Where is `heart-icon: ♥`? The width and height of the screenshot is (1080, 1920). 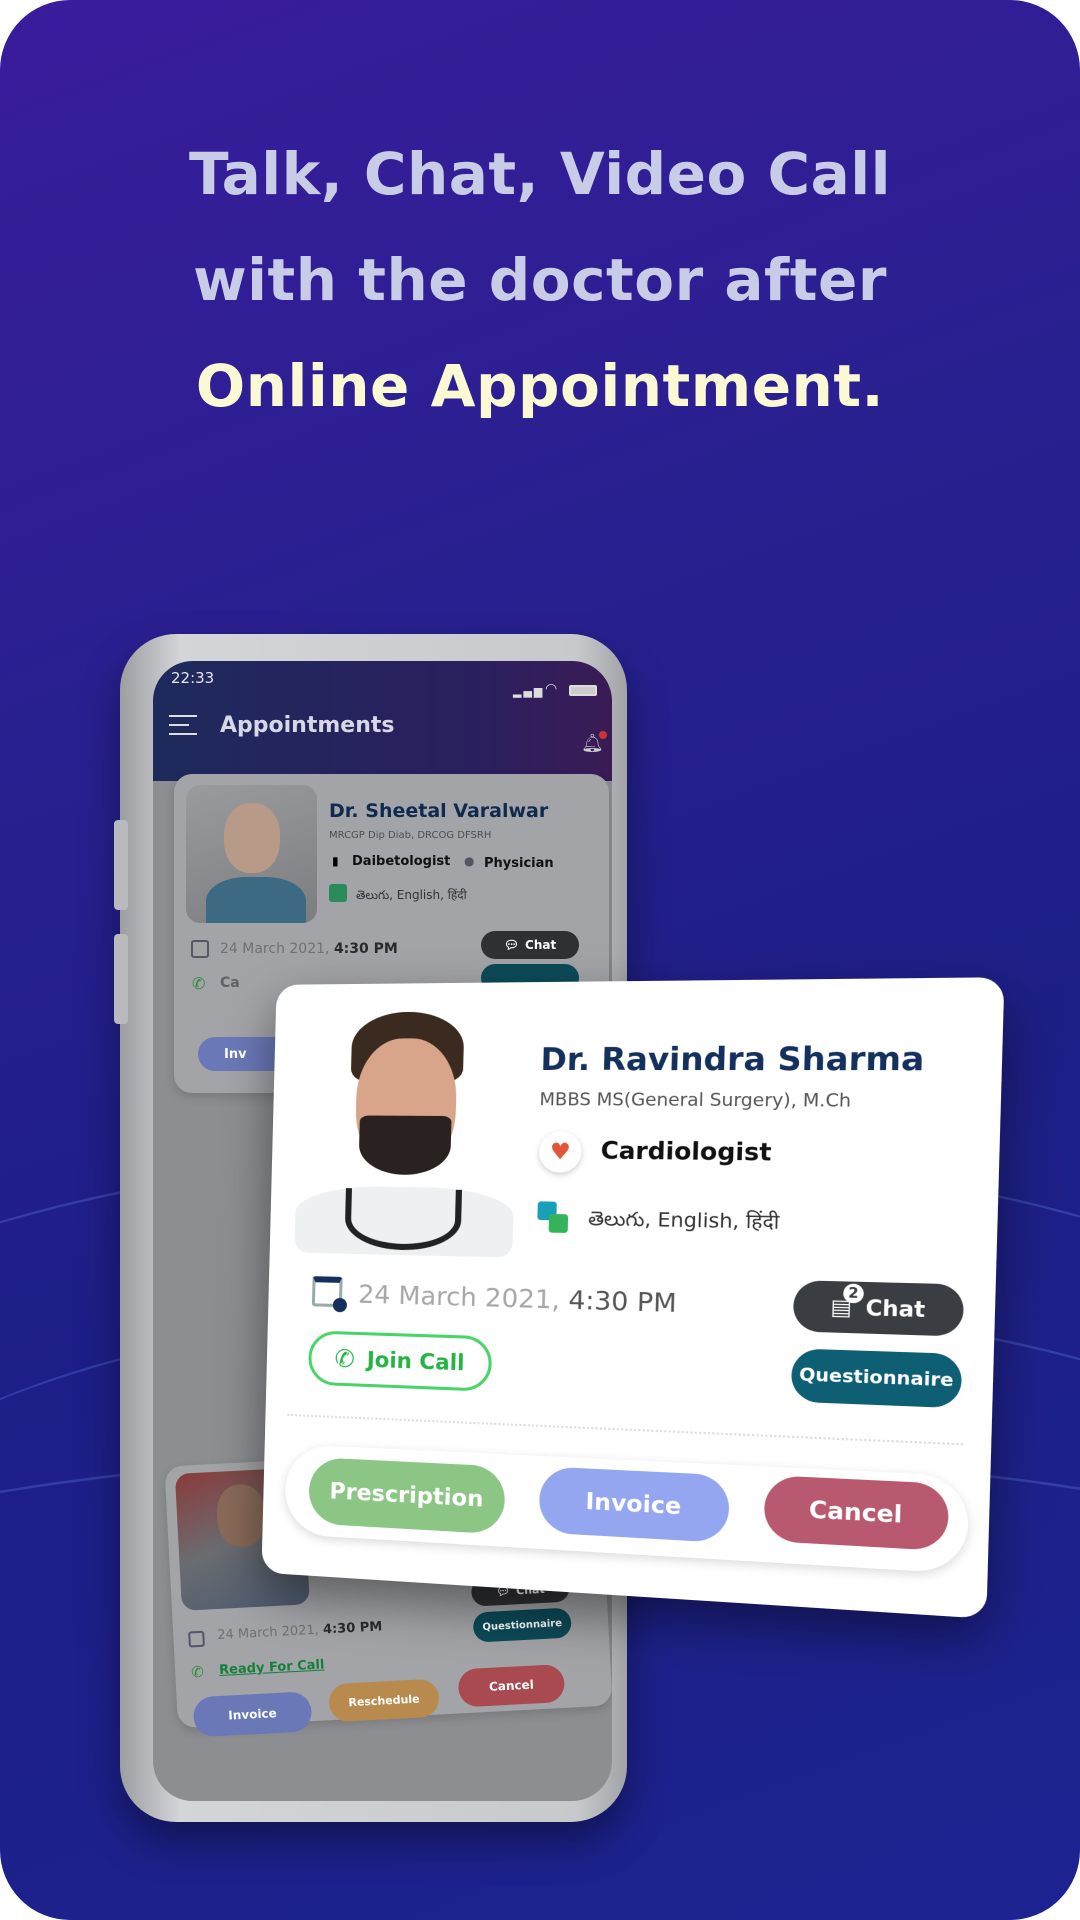 heart-icon: ♥ is located at coordinates (560, 1152).